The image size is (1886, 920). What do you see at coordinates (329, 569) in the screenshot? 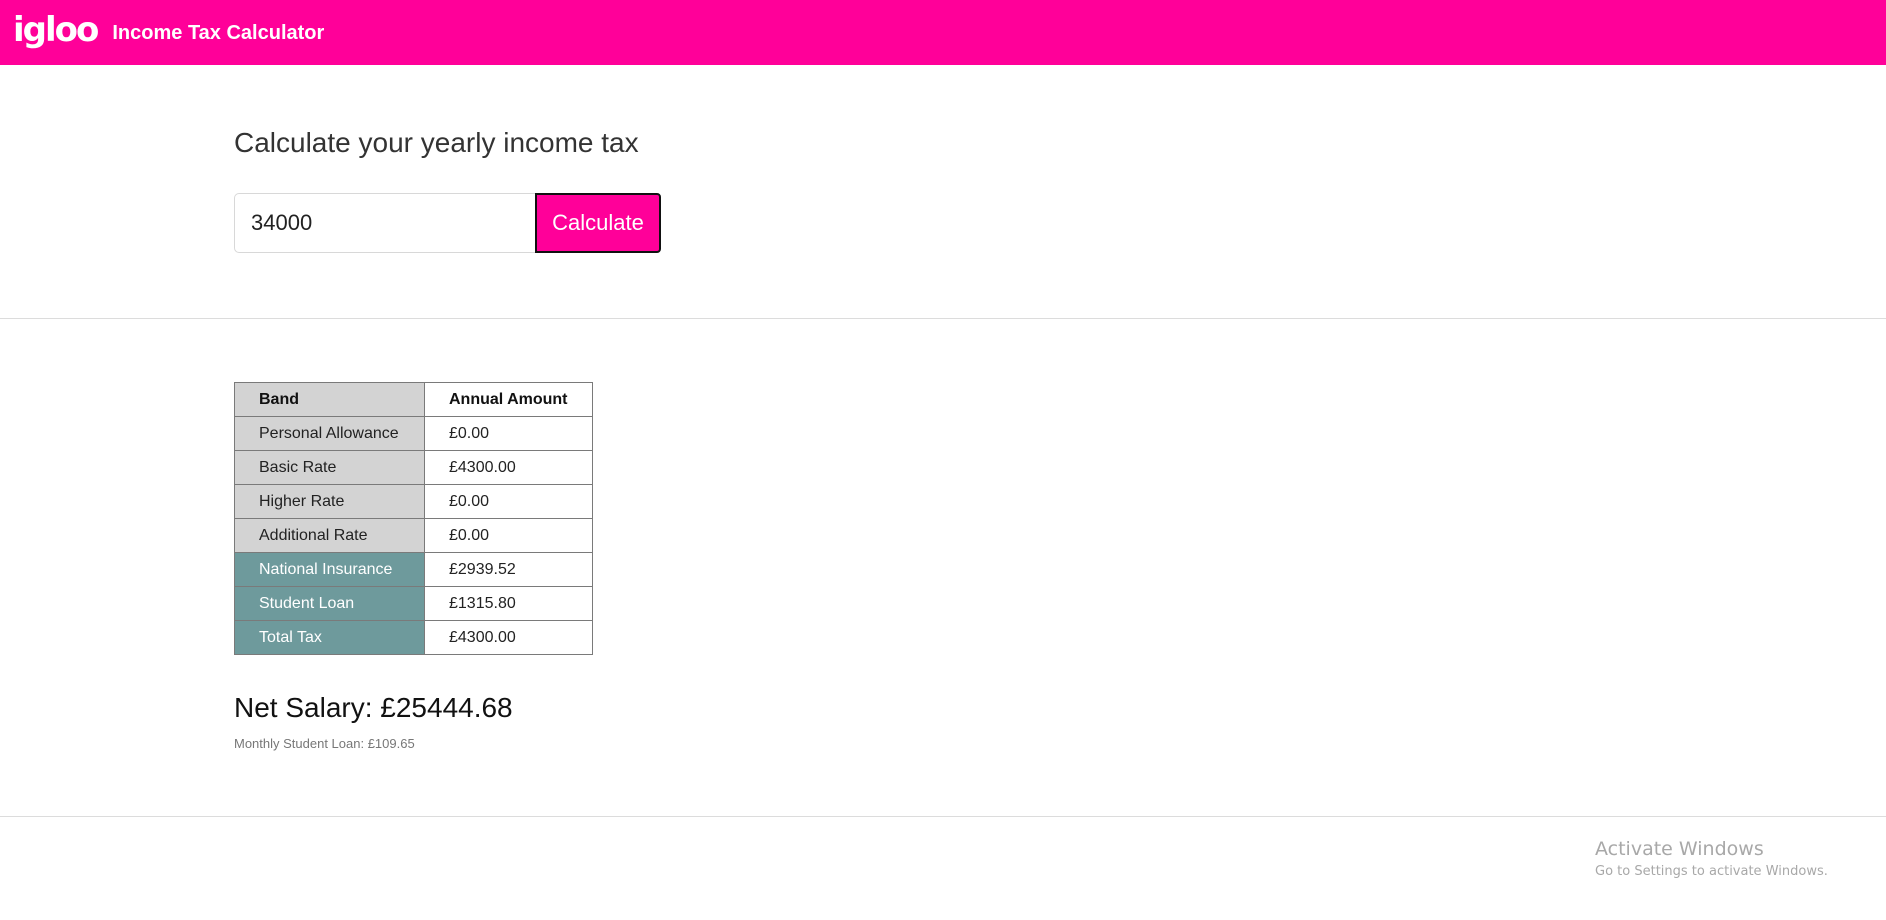
I see `band-cell: National Insurance` at bounding box center [329, 569].